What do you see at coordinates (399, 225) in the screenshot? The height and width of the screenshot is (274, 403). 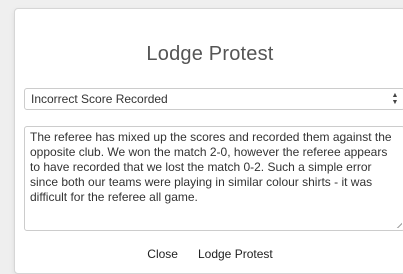 I see `resize-grip-icon` at bounding box center [399, 225].